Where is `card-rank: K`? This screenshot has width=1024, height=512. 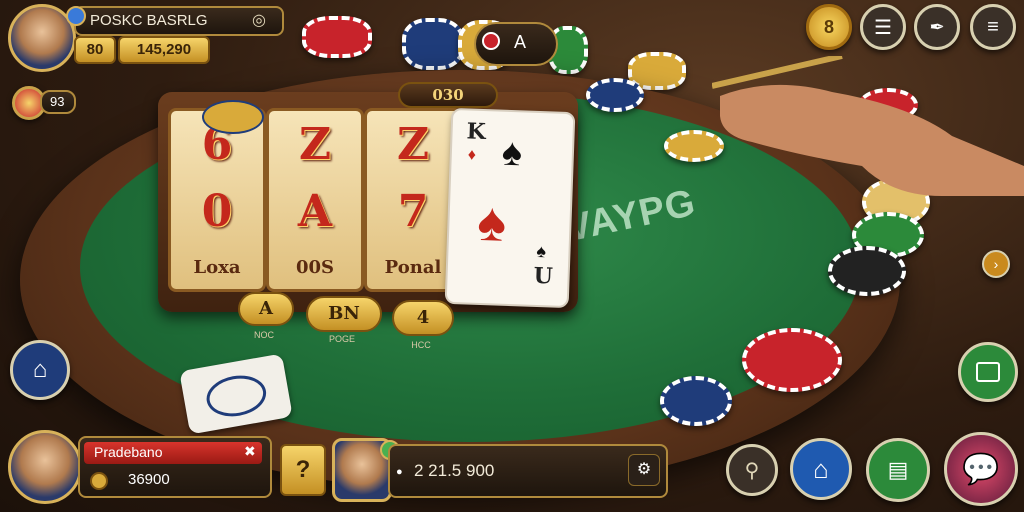
card-rank: K is located at coordinates (476, 132).